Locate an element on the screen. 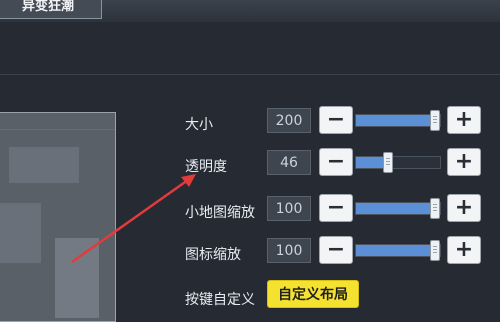  annotation-arrow is located at coordinates (133, 219).